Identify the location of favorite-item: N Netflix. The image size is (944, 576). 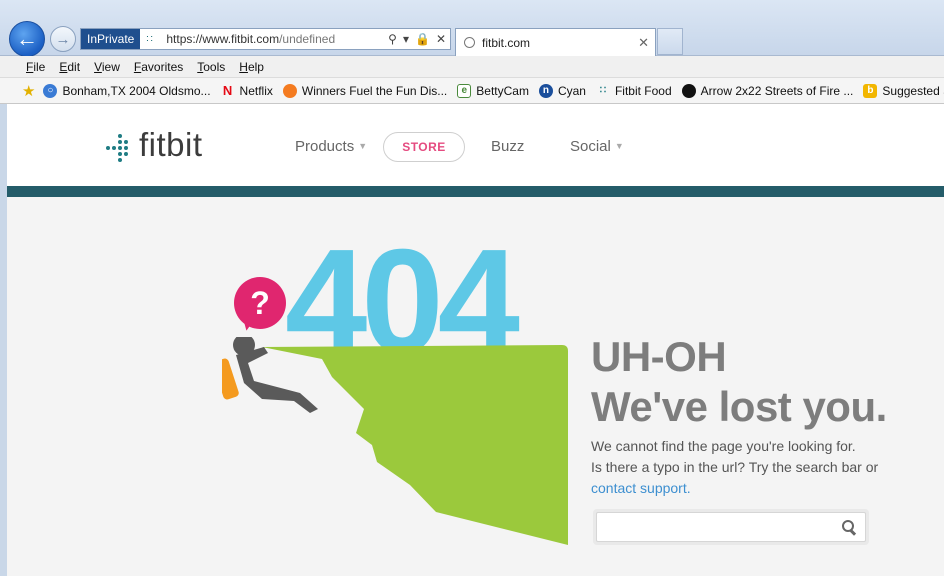
(247, 90).